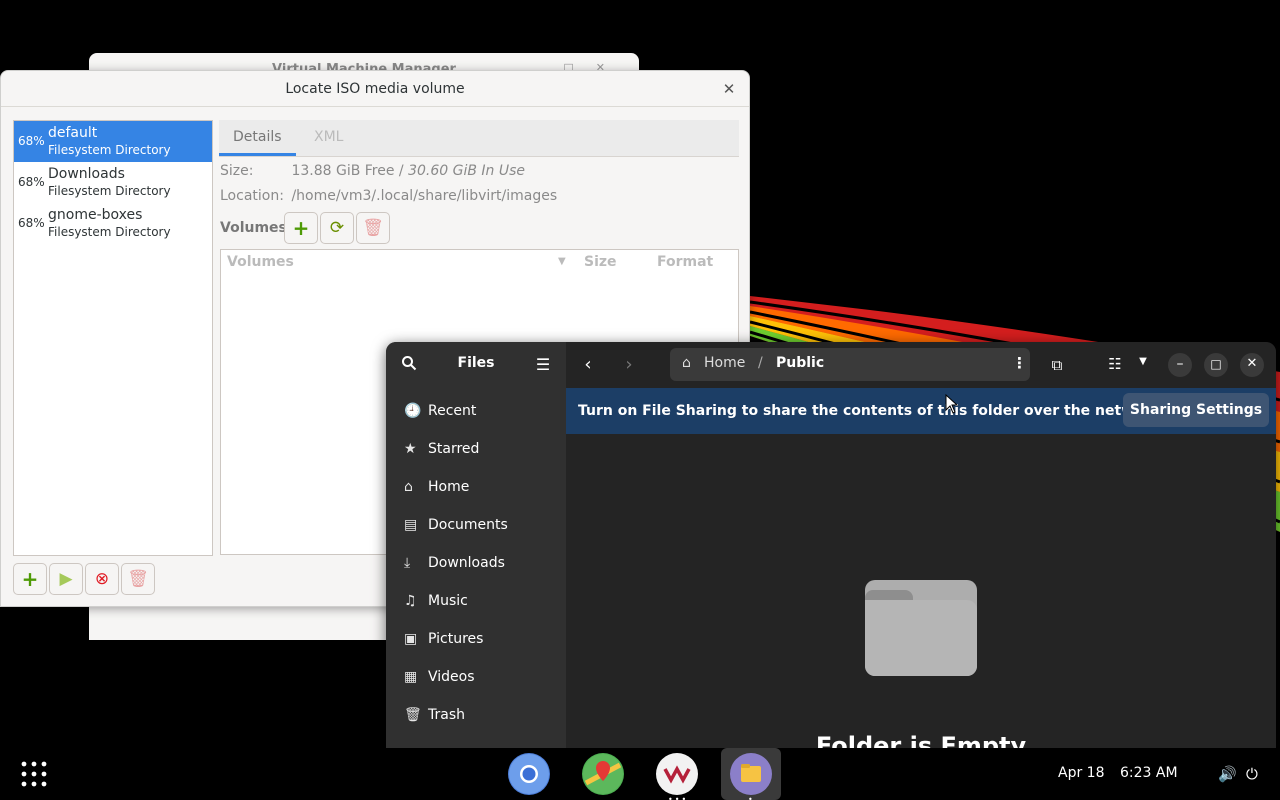 This screenshot has width=1280, height=800. Describe the element at coordinates (543, 364) in the screenshot. I see `menu-icon: ☰` at that location.